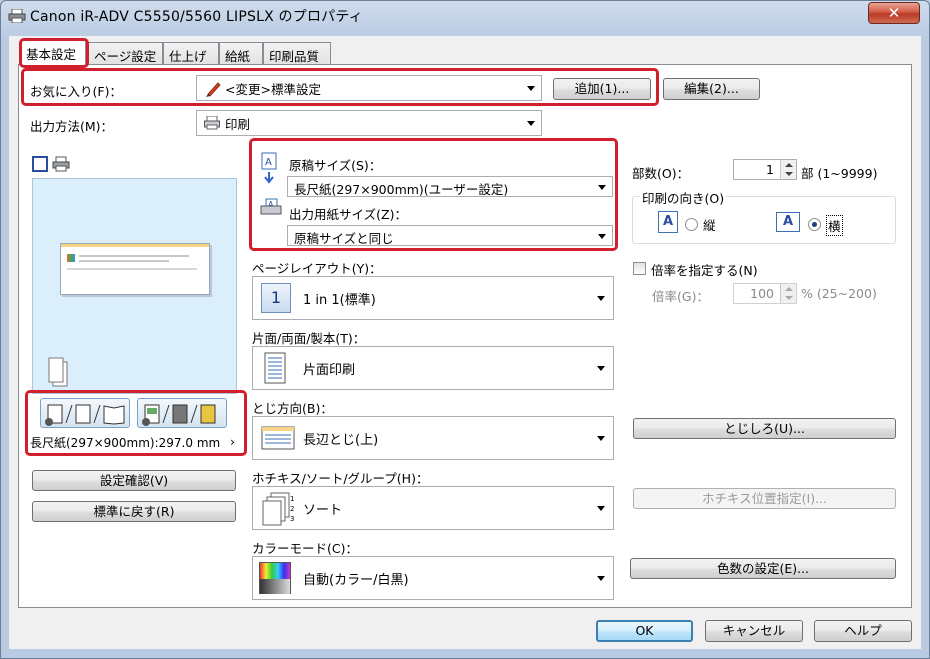  Describe the element at coordinates (639, 268) in the screenshot. I see `scale-checkbox` at that location.